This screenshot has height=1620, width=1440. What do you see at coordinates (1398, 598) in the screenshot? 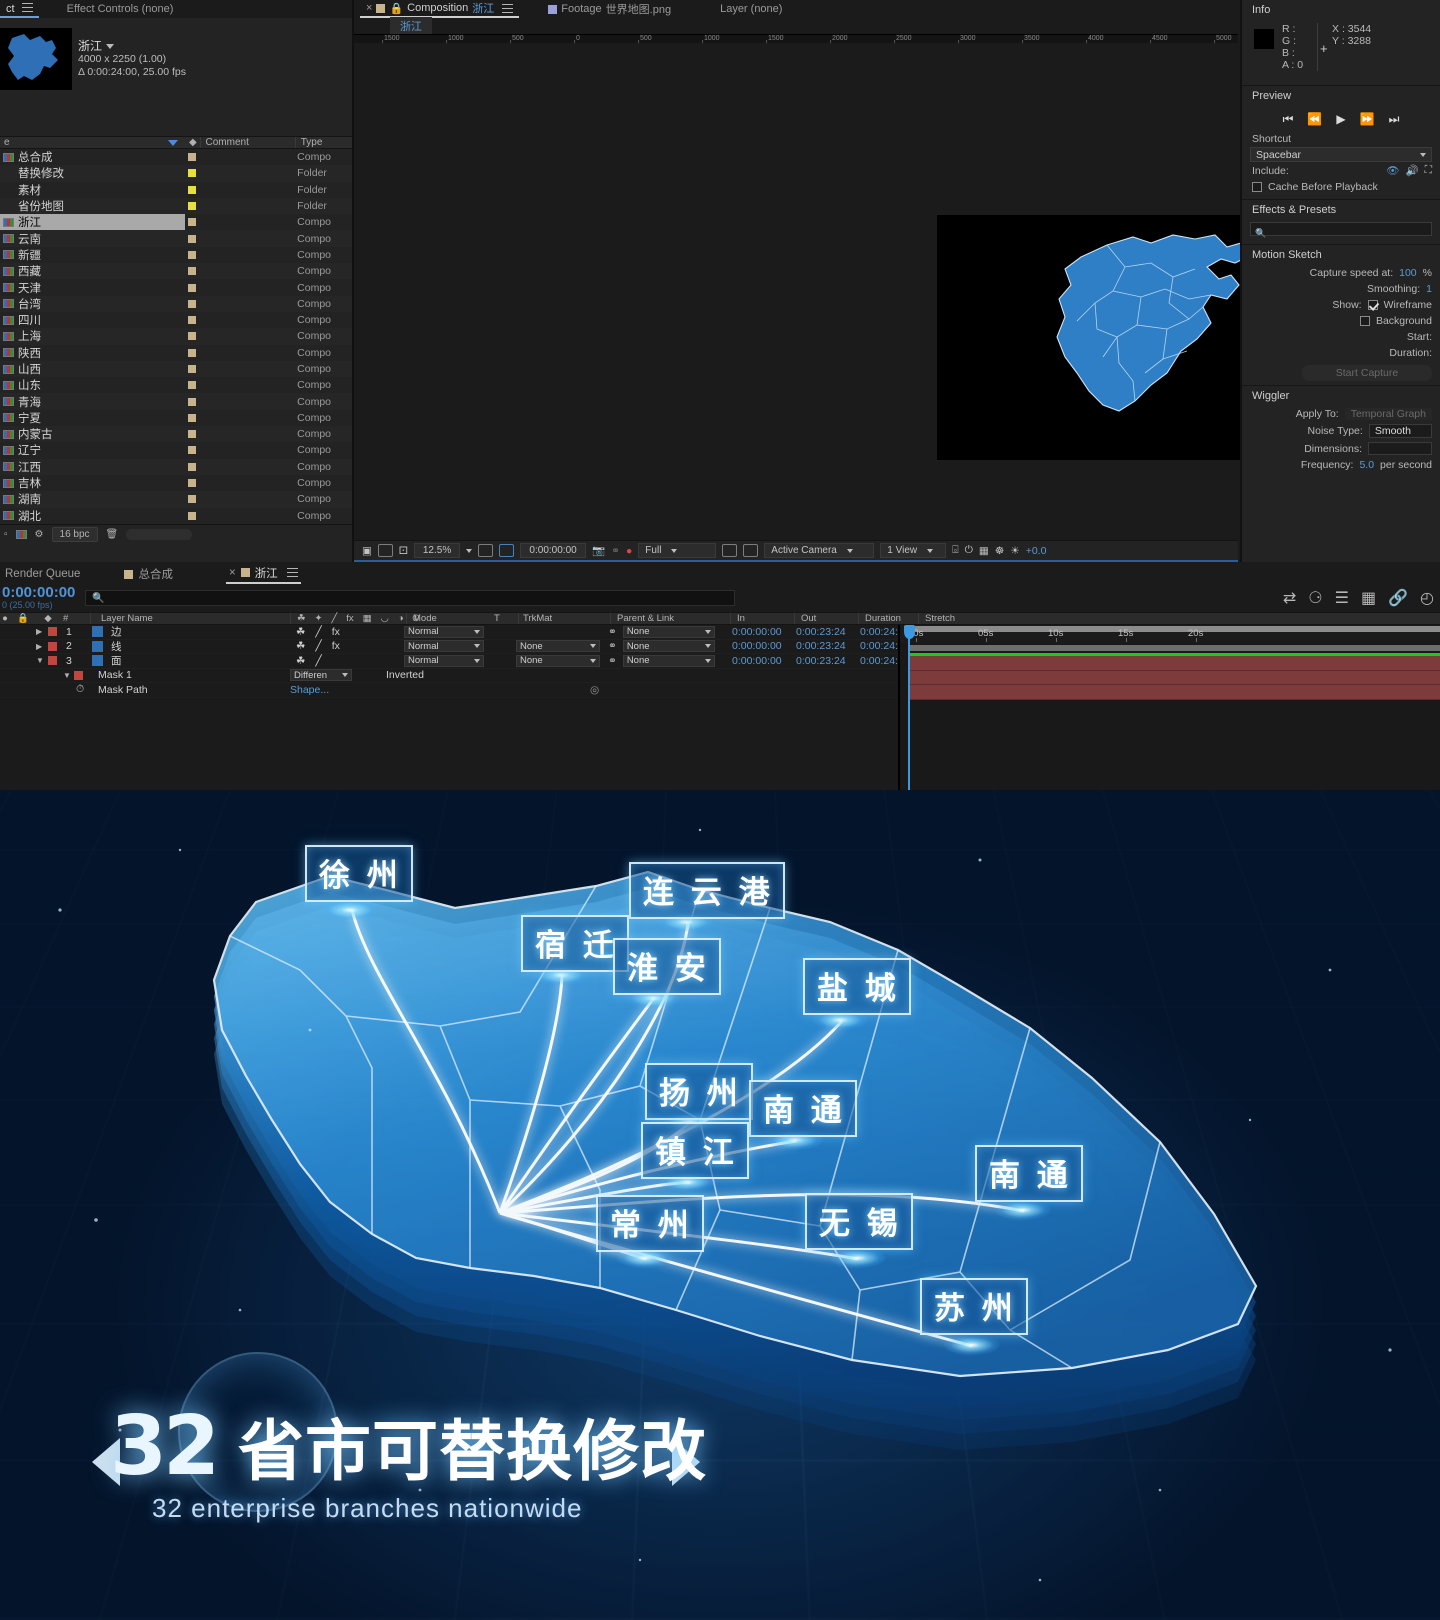
I see `draft-3d-icon: 🔗` at bounding box center [1398, 598].